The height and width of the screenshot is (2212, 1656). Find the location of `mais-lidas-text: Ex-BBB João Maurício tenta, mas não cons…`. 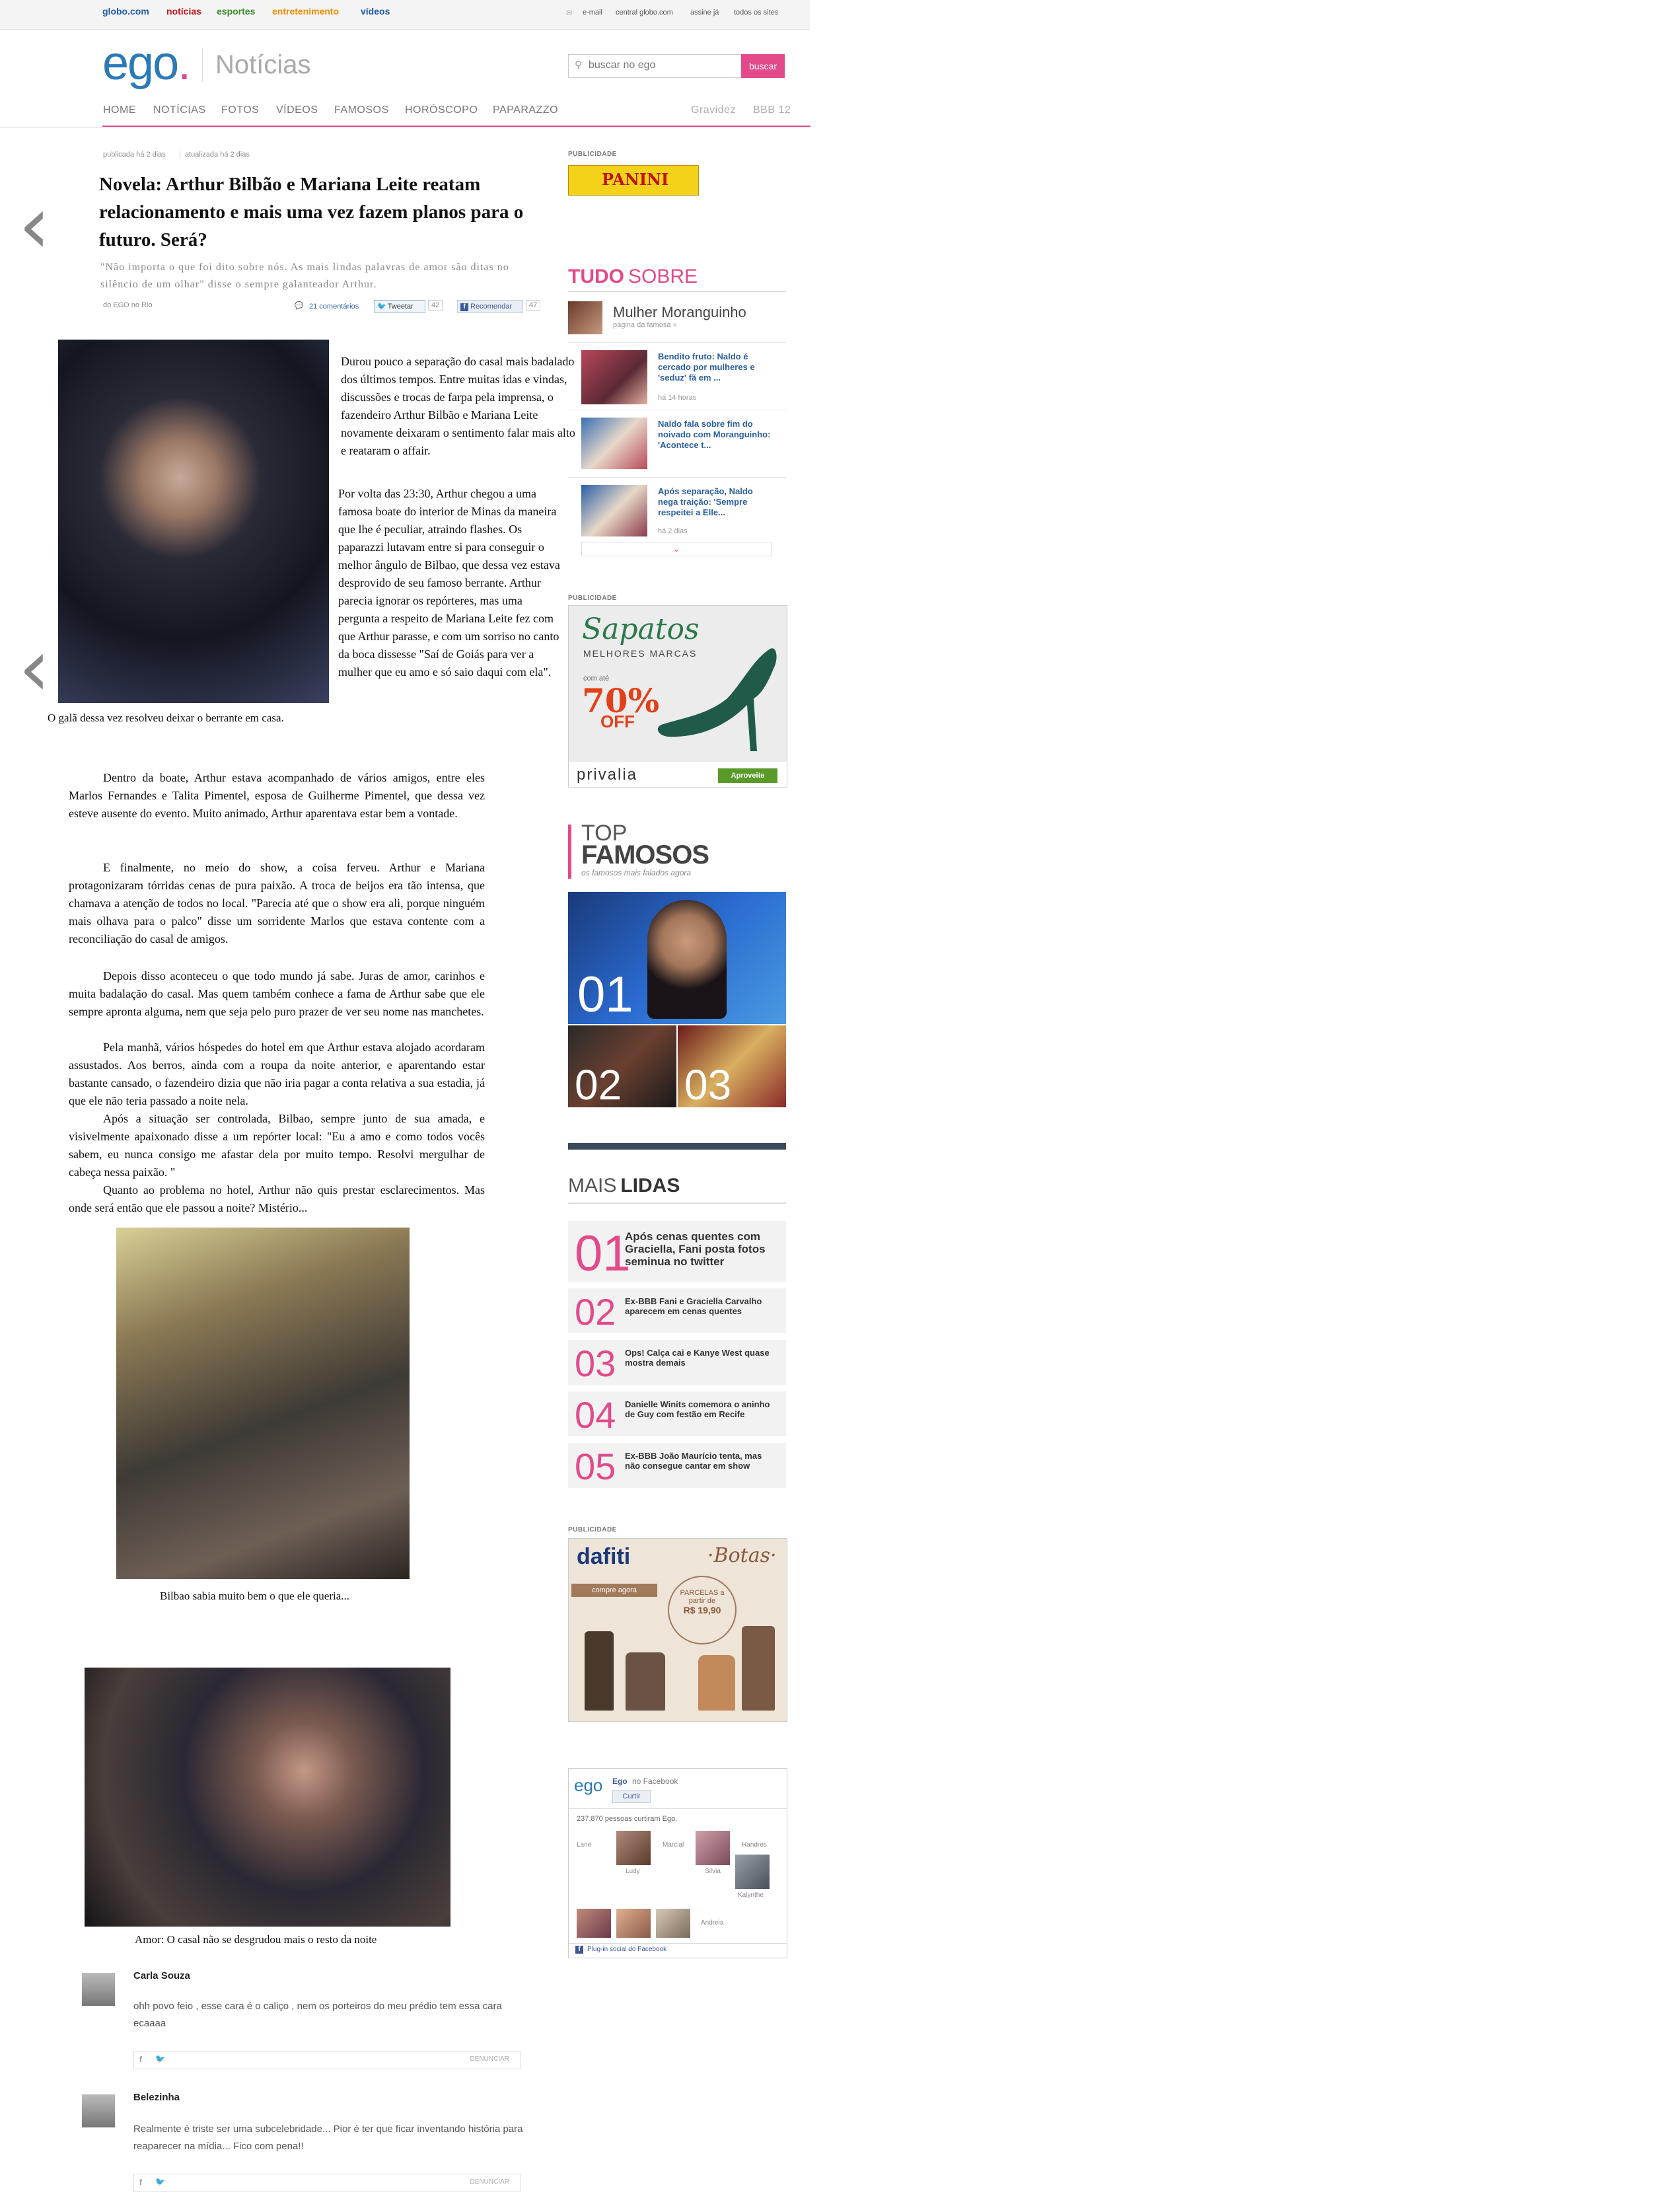

mais-lidas-text: Ex-BBB João Maurício tenta, mas não cons… is located at coordinates (701, 1461).